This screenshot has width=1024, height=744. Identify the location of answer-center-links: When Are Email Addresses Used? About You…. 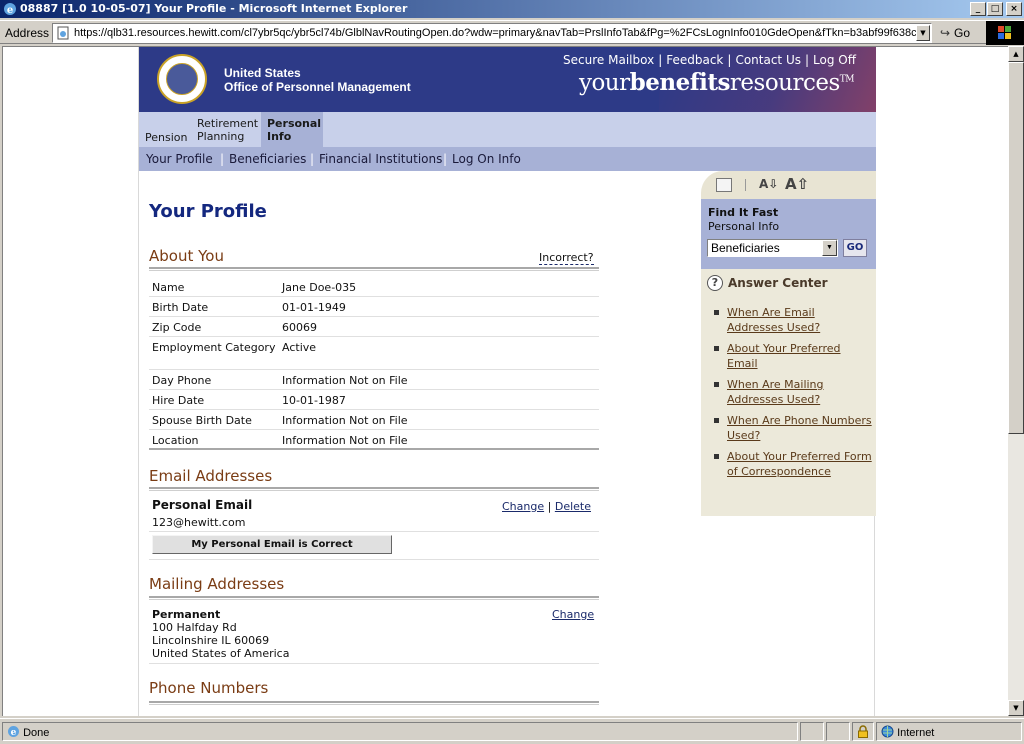
(793, 395).